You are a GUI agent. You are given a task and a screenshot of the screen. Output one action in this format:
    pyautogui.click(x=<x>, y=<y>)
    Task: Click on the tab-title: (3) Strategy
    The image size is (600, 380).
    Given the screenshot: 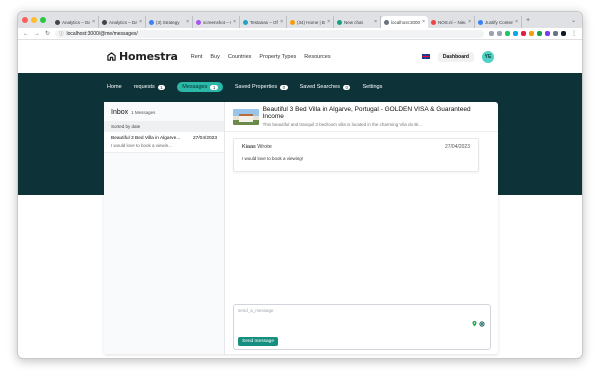 What is the action you would take?
    pyautogui.click(x=168, y=22)
    